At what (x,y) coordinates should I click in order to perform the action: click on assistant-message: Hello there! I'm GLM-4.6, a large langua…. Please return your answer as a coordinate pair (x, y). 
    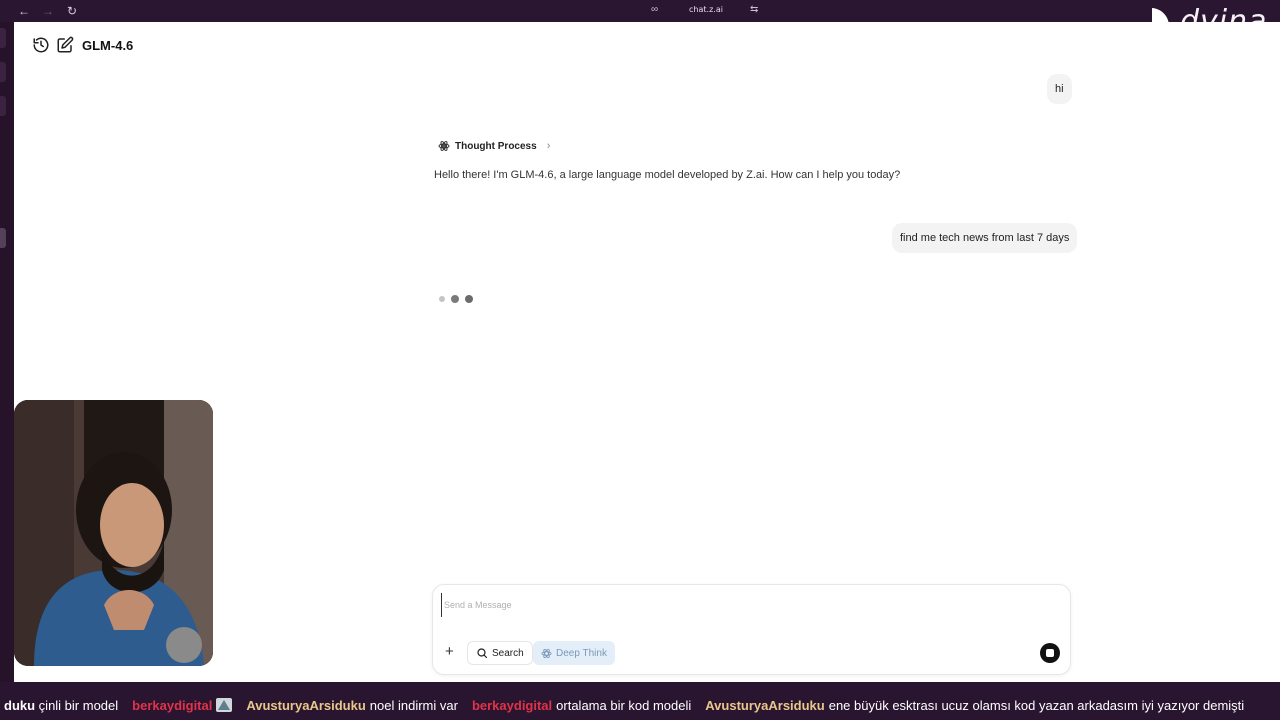
    Looking at the image, I should click on (667, 175).